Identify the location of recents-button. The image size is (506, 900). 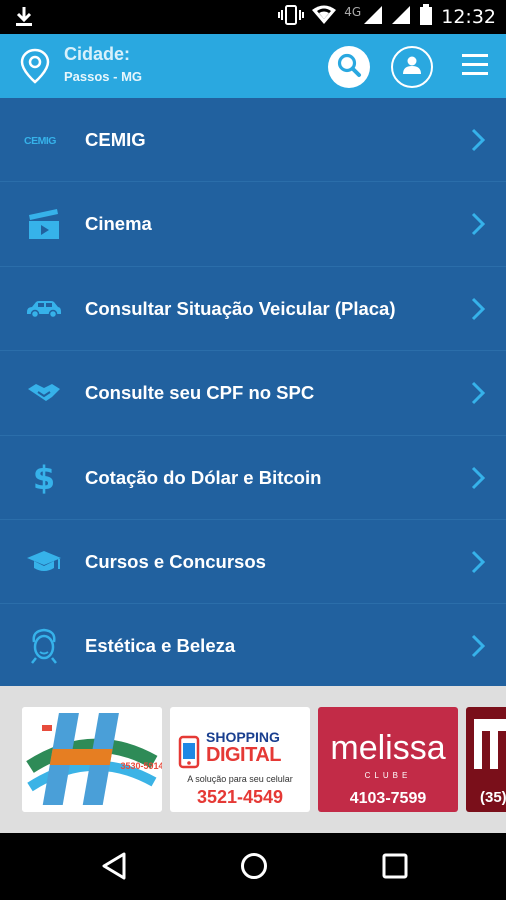
(395, 868).